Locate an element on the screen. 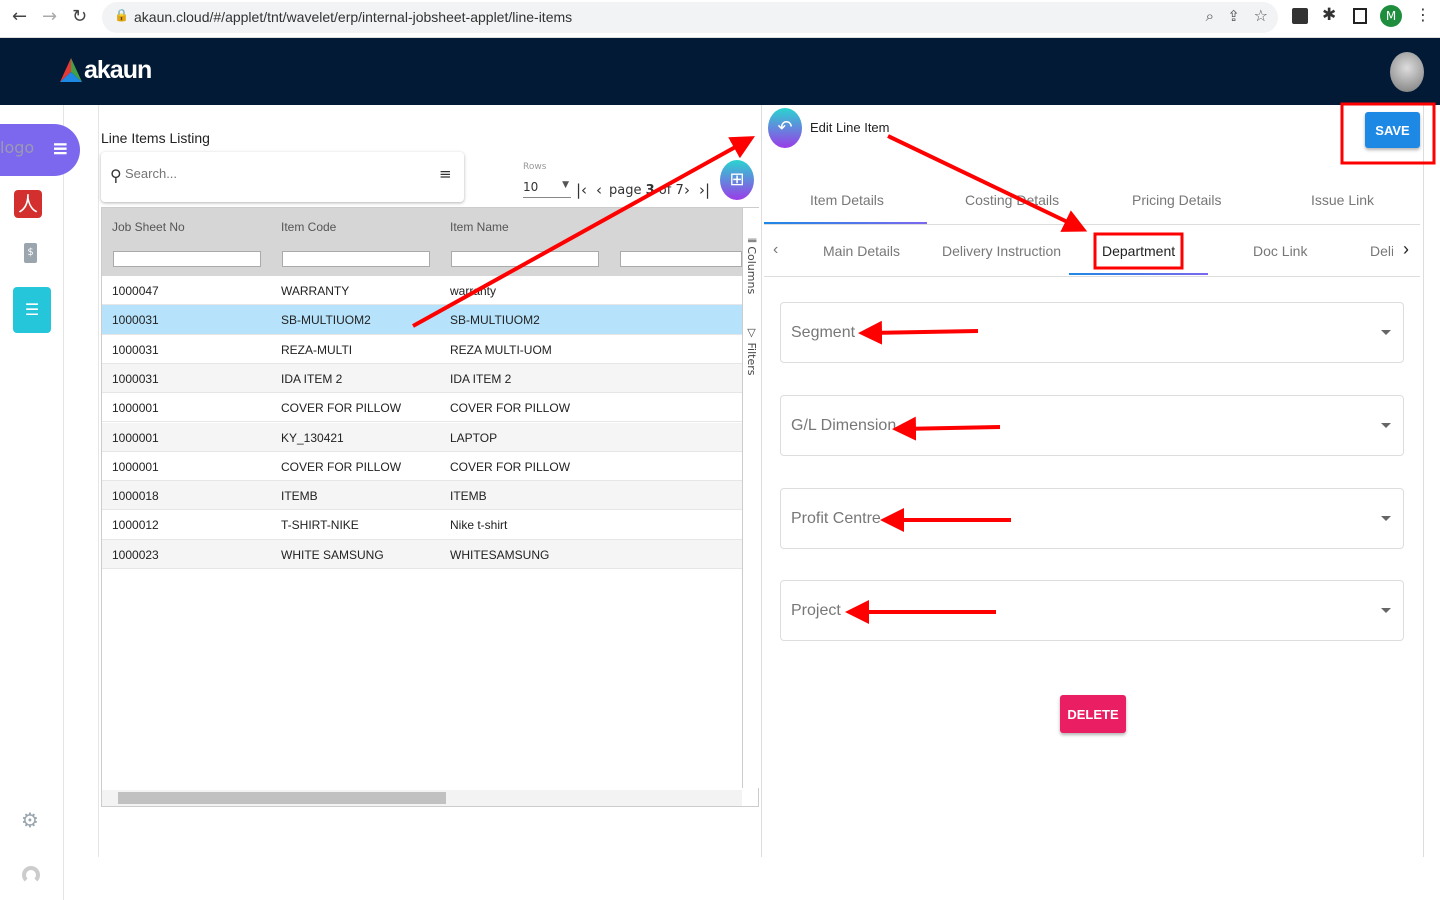 This screenshot has width=1440, height=900. subtab-scroll-left-icon: ‹ is located at coordinates (775, 250).